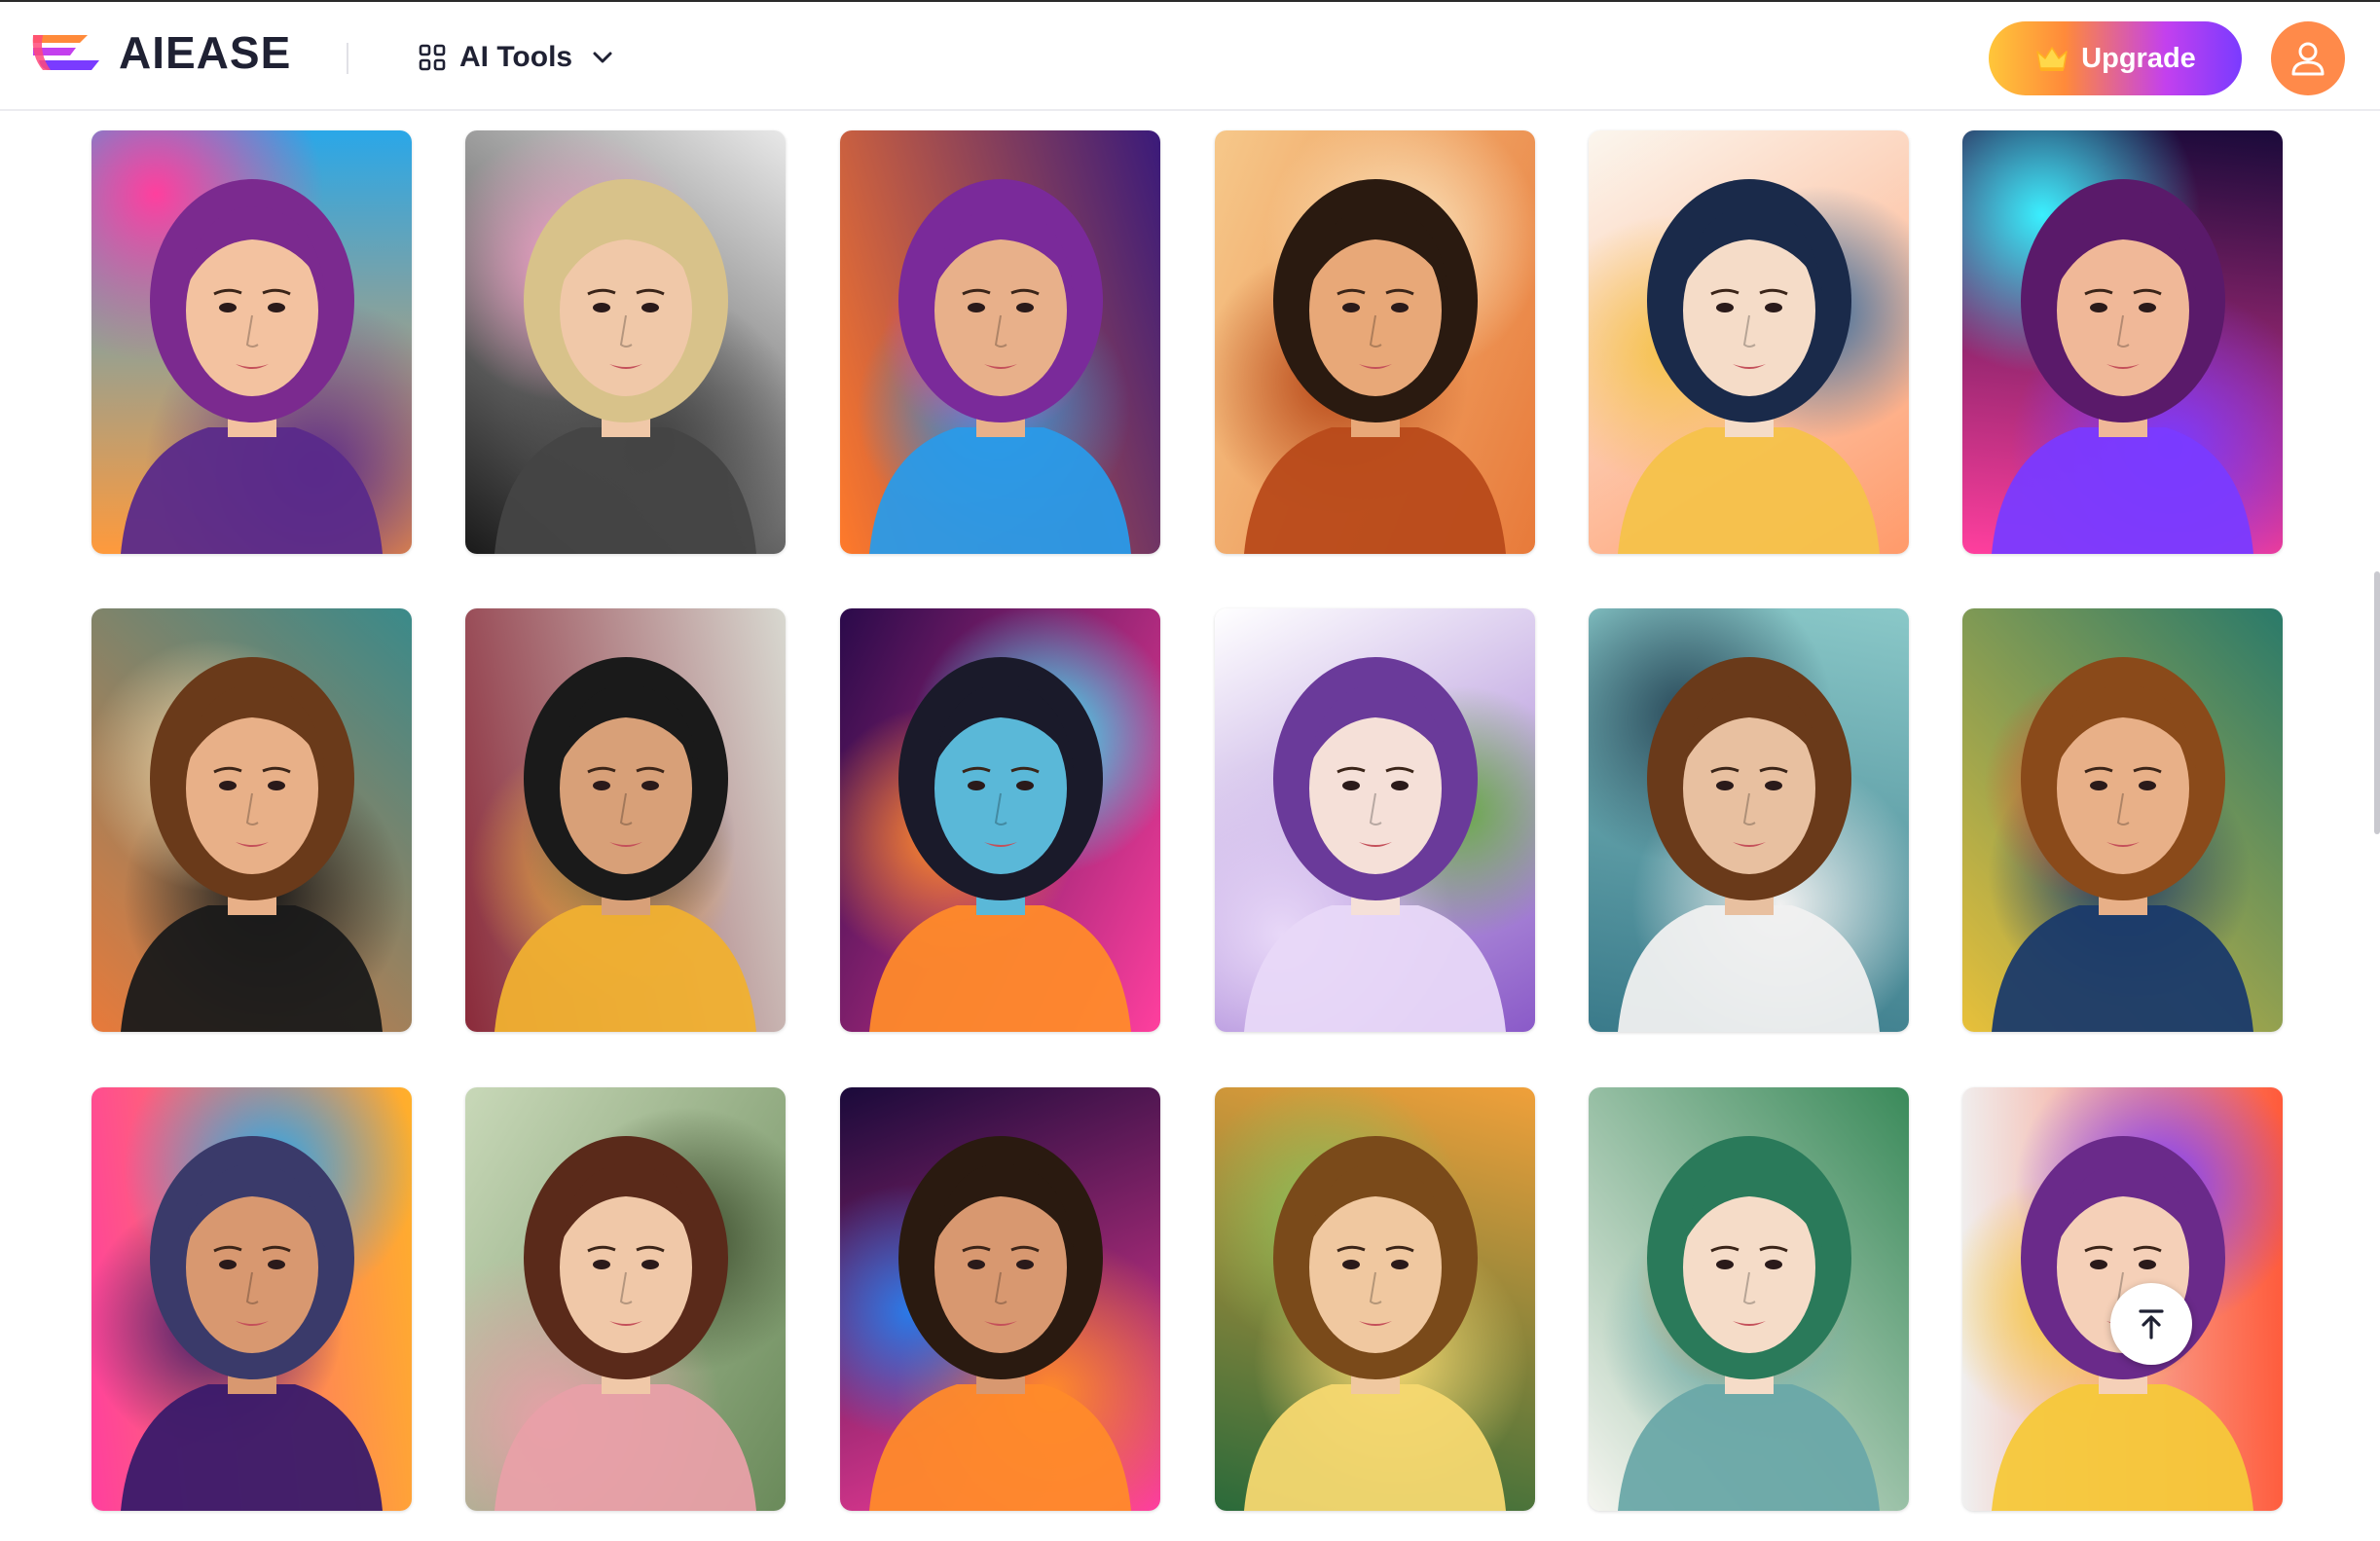 This screenshot has height=1541, width=2380. I want to click on arrow-up-to-line-icon, so click(2151, 1324).